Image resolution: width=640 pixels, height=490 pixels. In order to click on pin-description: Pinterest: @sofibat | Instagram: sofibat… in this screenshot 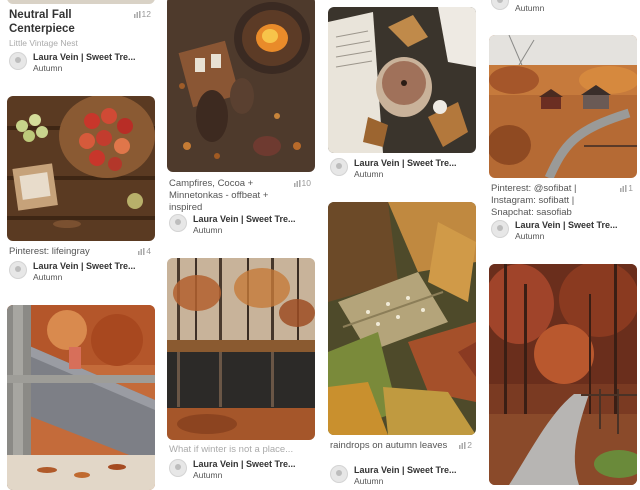, I will do `click(555, 201)`.